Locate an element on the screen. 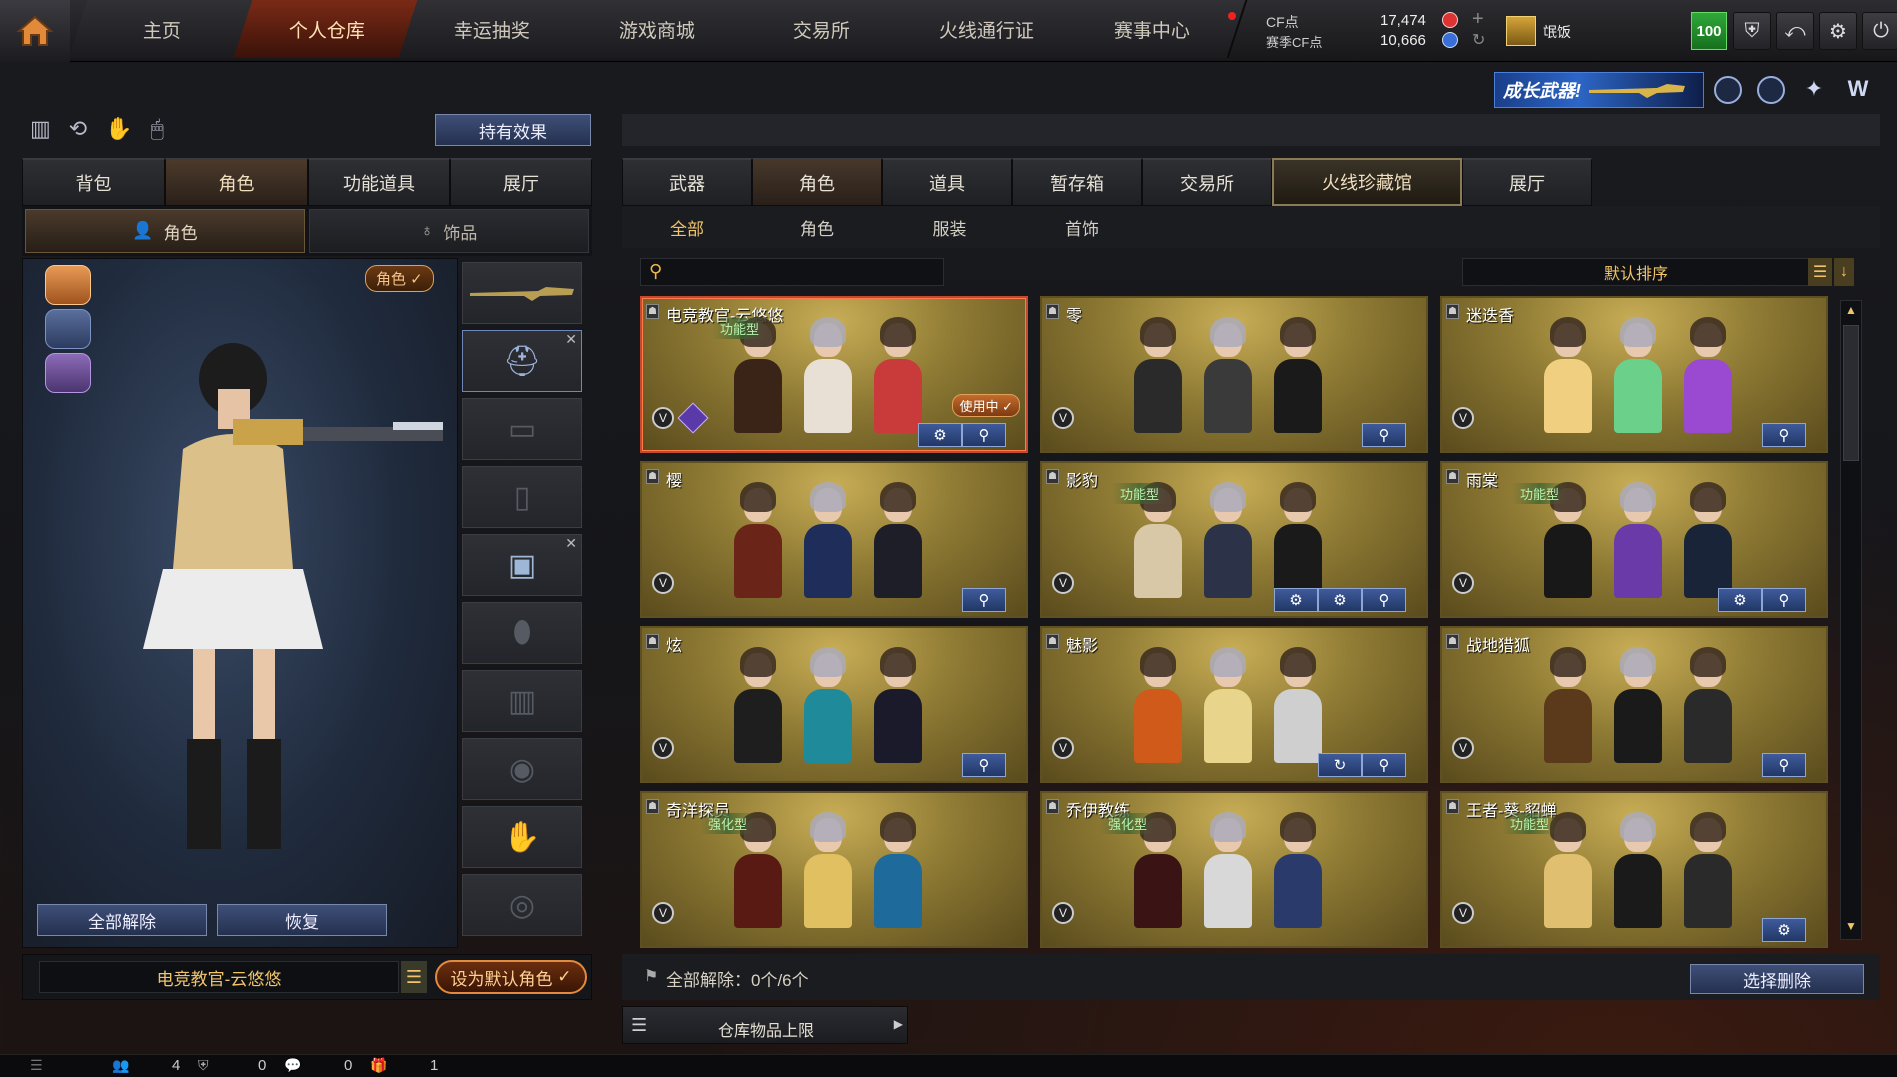  pose-icon: ✋ is located at coordinates (118, 129).